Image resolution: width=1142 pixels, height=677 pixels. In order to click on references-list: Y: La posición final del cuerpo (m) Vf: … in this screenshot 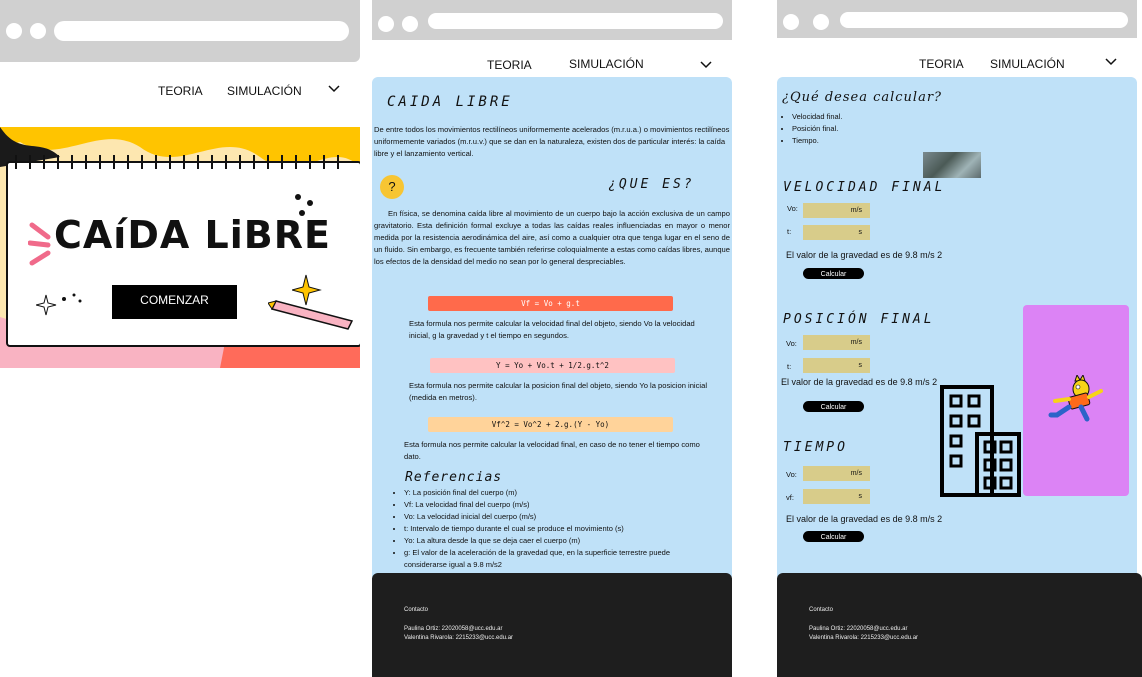, I will do `click(534, 529)`.